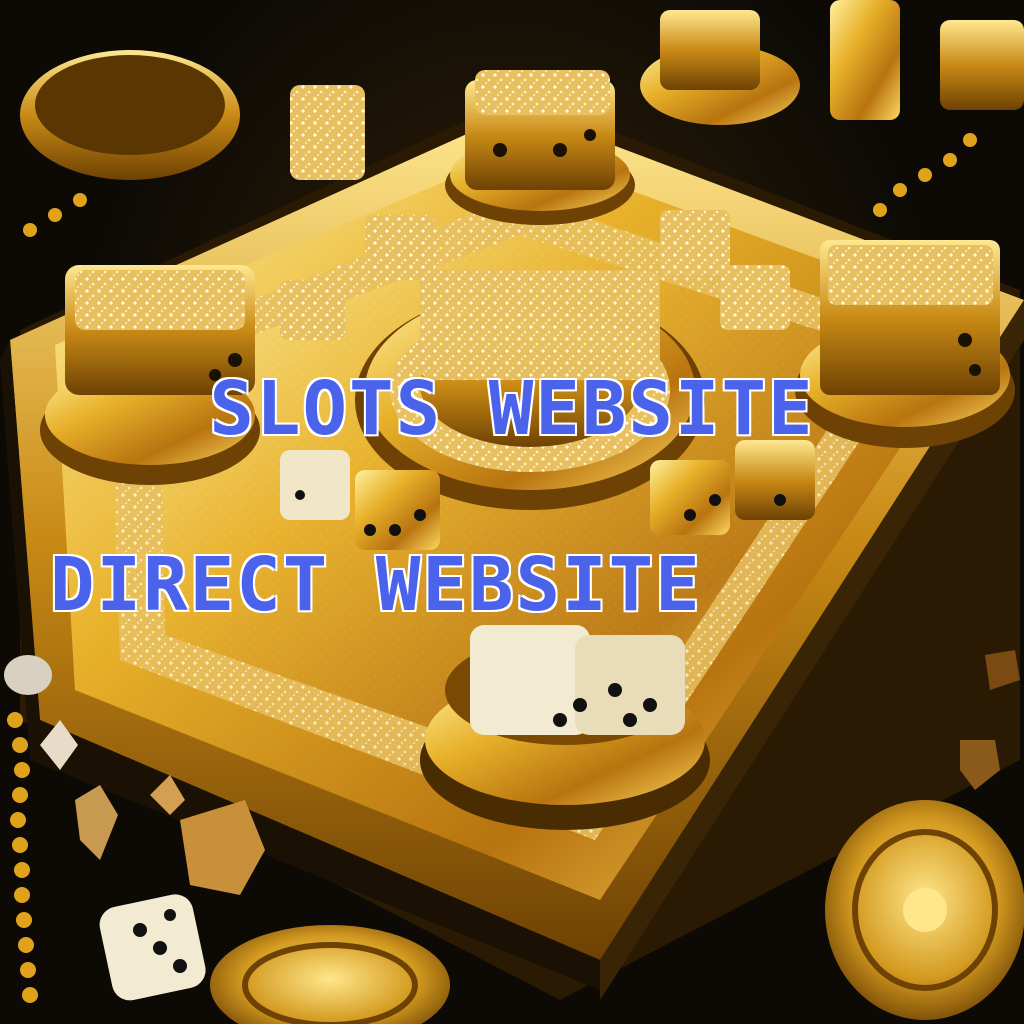 The height and width of the screenshot is (1024, 1024). I want to click on pedestal-top, so click(540, 147).